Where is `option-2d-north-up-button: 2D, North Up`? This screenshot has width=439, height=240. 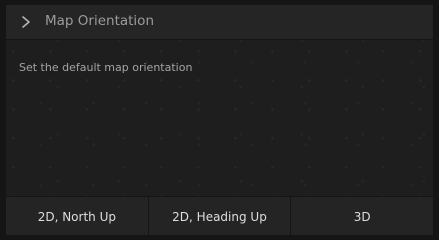
option-2d-north-up-button: 2D, North Up is located at coordinates (77, 216).